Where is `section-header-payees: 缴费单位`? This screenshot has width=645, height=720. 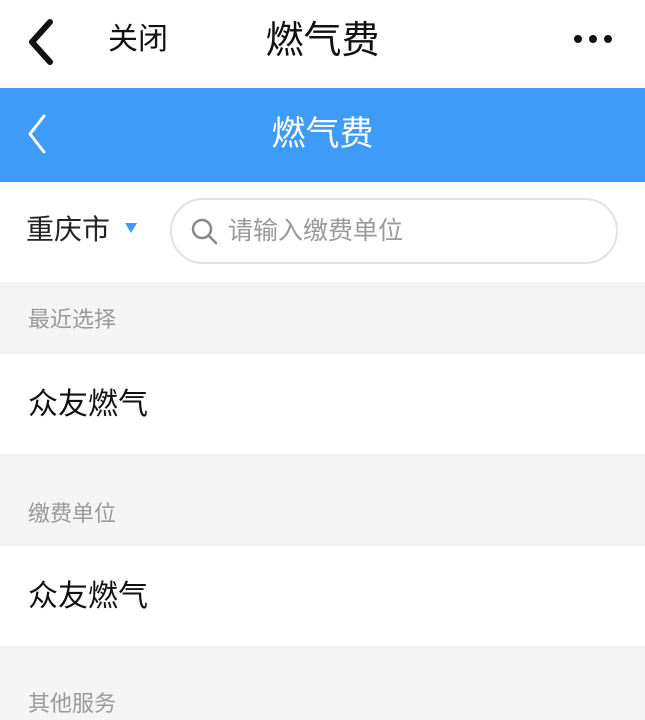 section-header-payees: 缴费单位 is located at coordinates (322, 500).